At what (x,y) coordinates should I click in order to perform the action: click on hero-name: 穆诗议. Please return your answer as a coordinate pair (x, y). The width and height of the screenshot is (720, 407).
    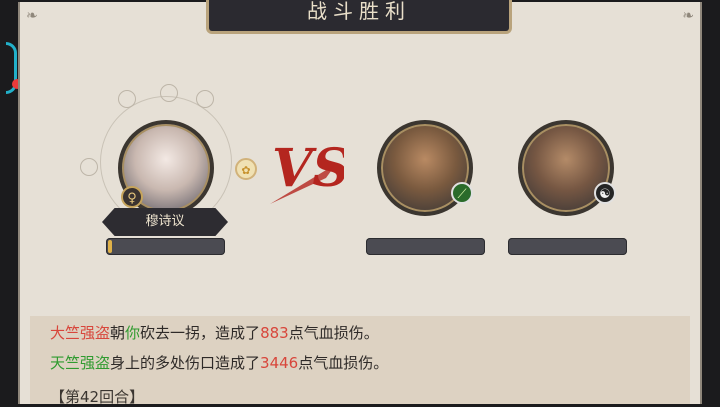
    Looking at the image, I should click on (165, 221).